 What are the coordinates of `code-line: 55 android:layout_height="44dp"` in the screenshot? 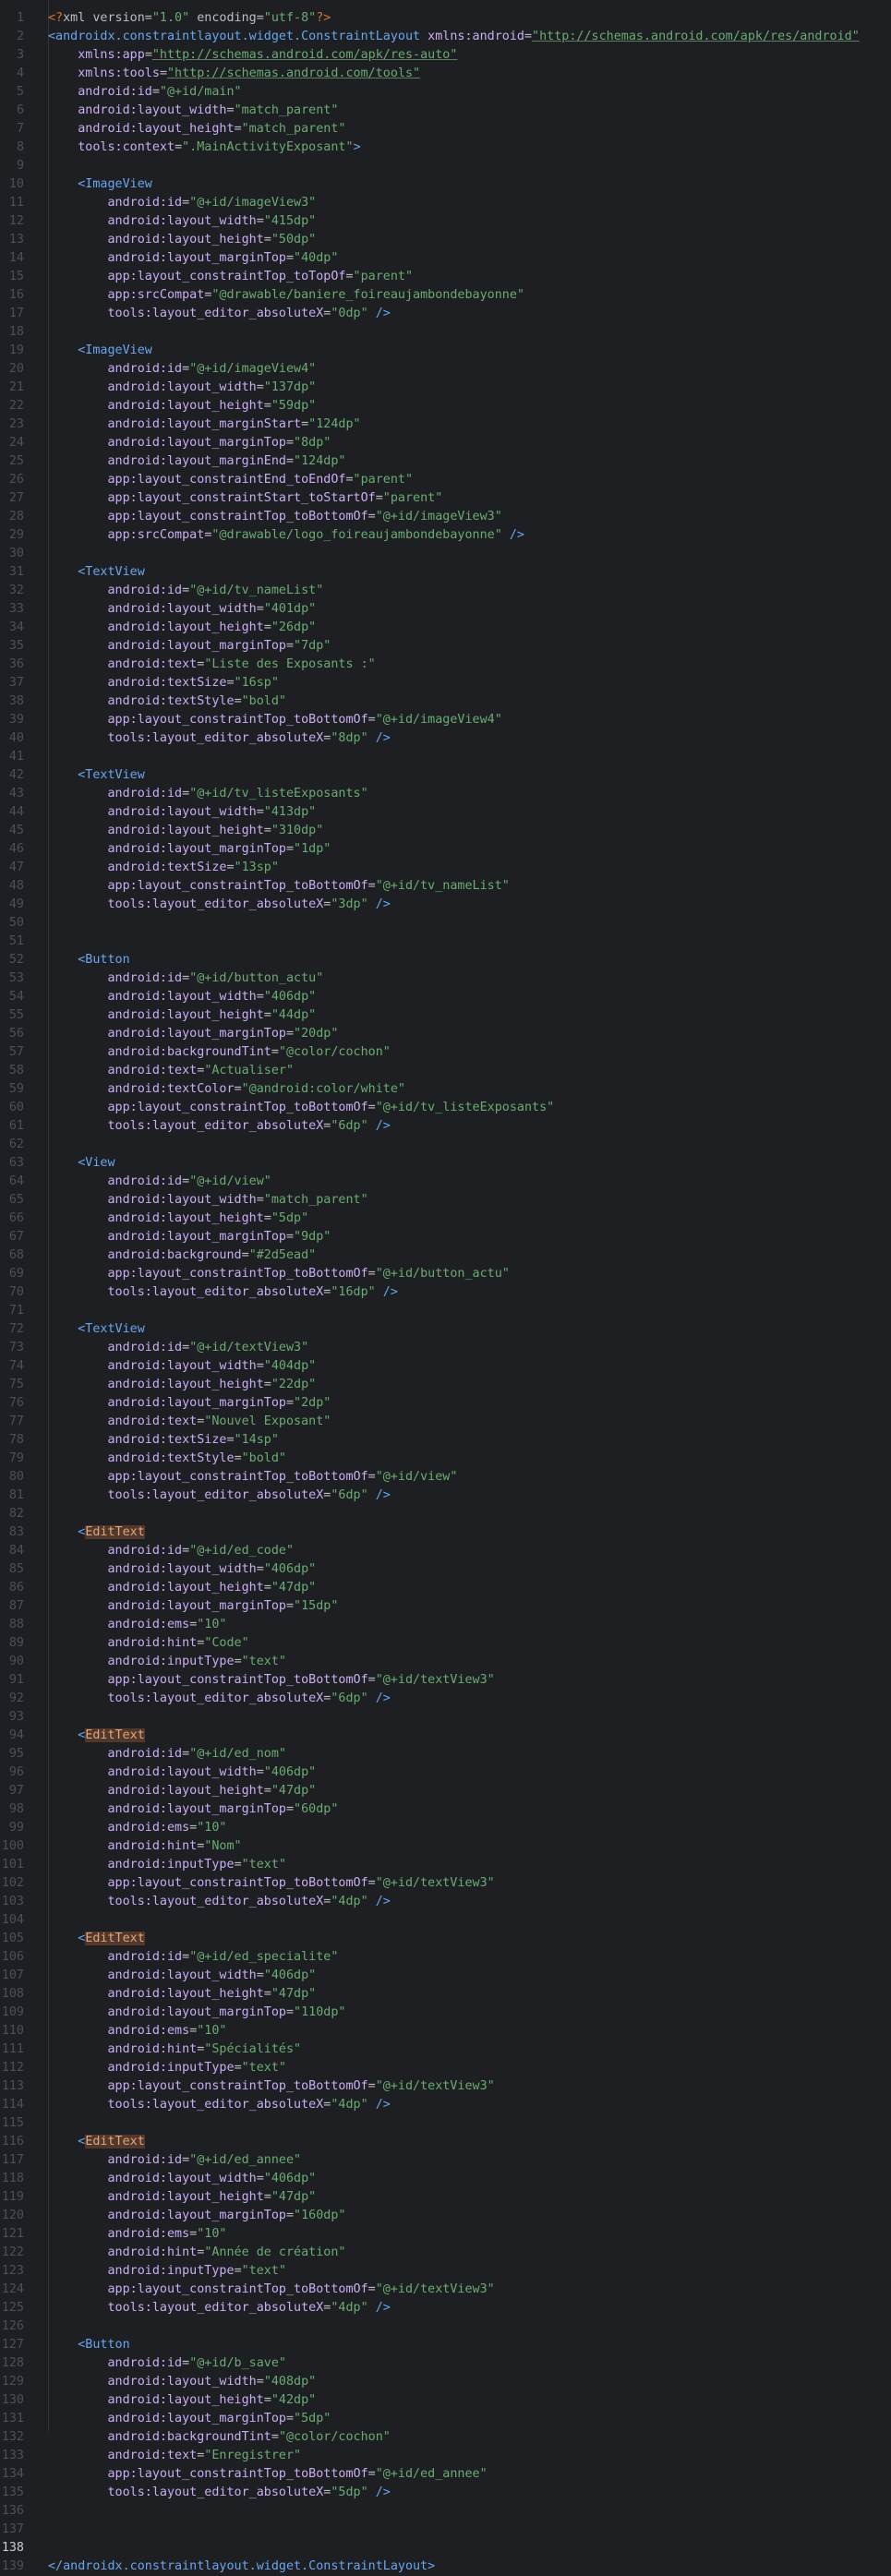 It's located at (446, 1015).